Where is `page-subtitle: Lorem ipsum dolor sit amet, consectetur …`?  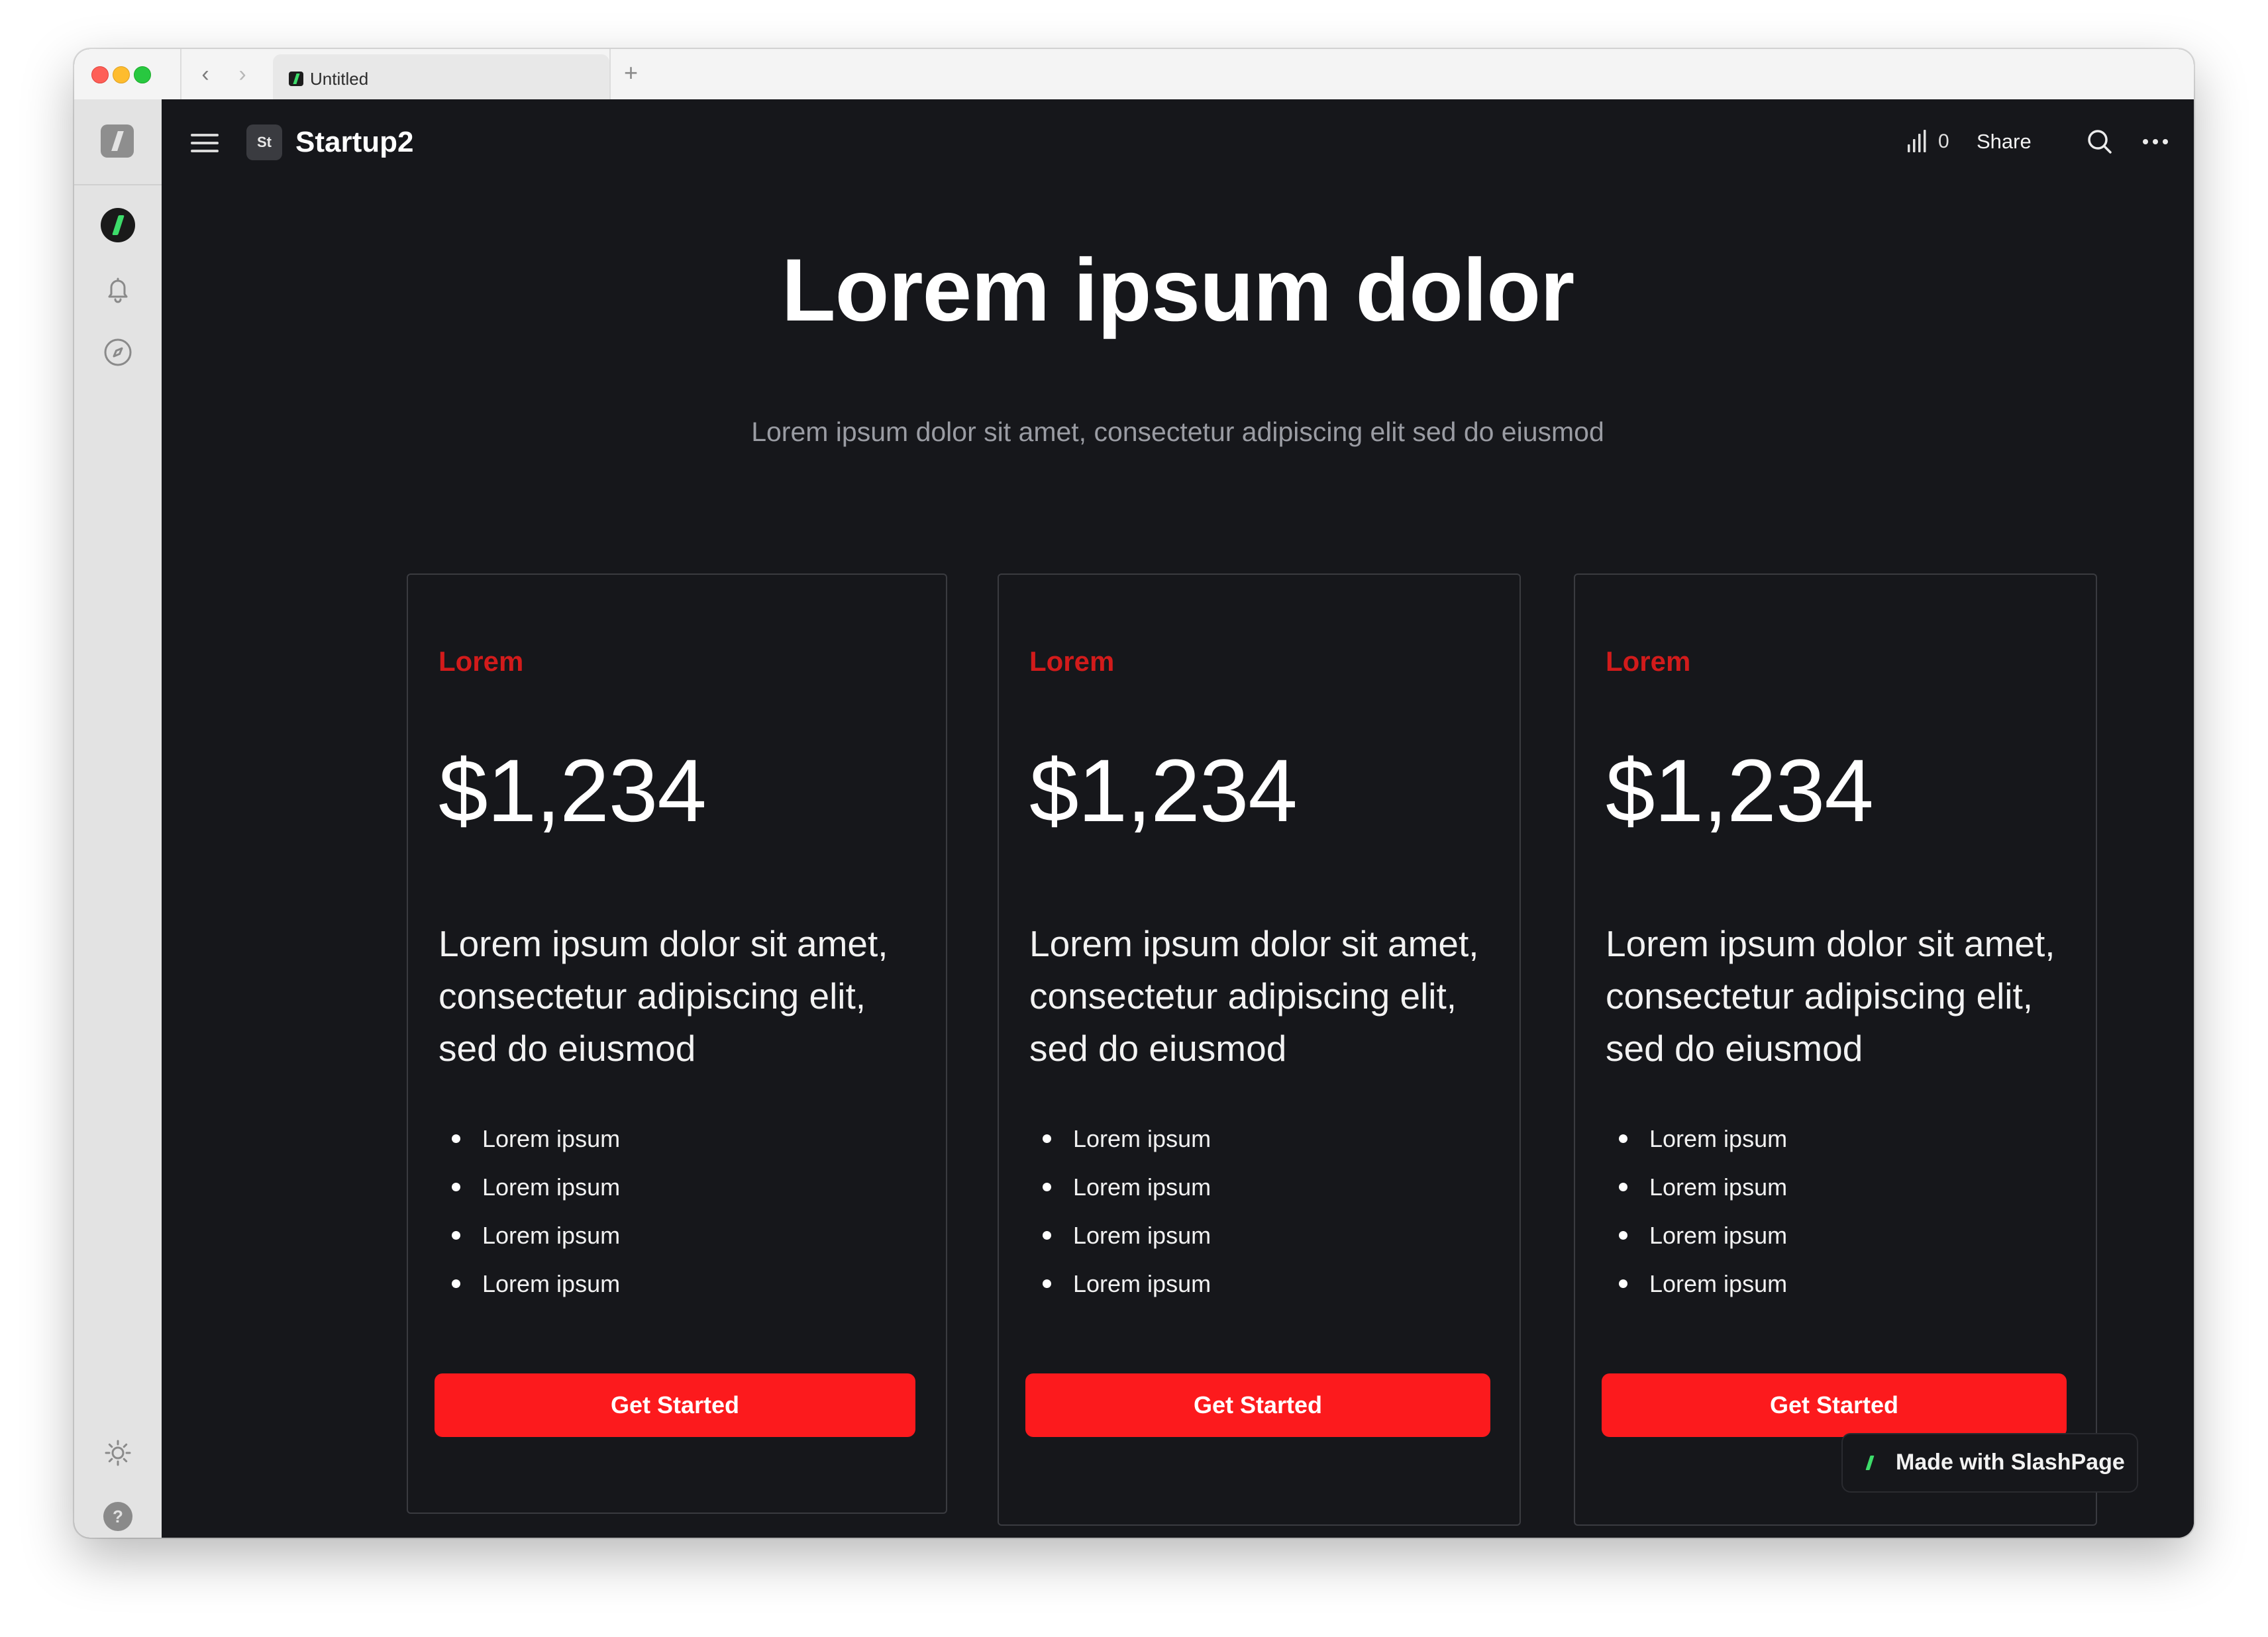 page-subtitle: Lorem ipsum dolor sit amet, consectetur … is located at coordinates (1177, 432).